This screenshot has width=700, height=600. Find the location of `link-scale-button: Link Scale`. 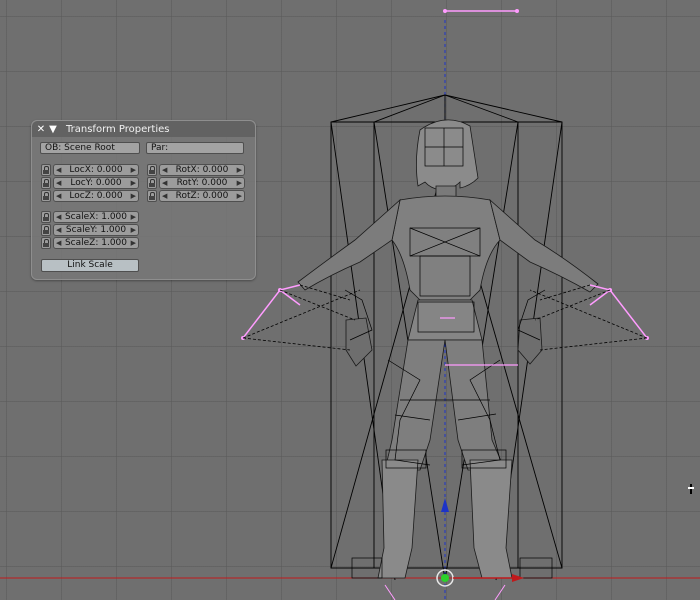

link-scale-button: Link Scale is located at coordinates (90, 265).